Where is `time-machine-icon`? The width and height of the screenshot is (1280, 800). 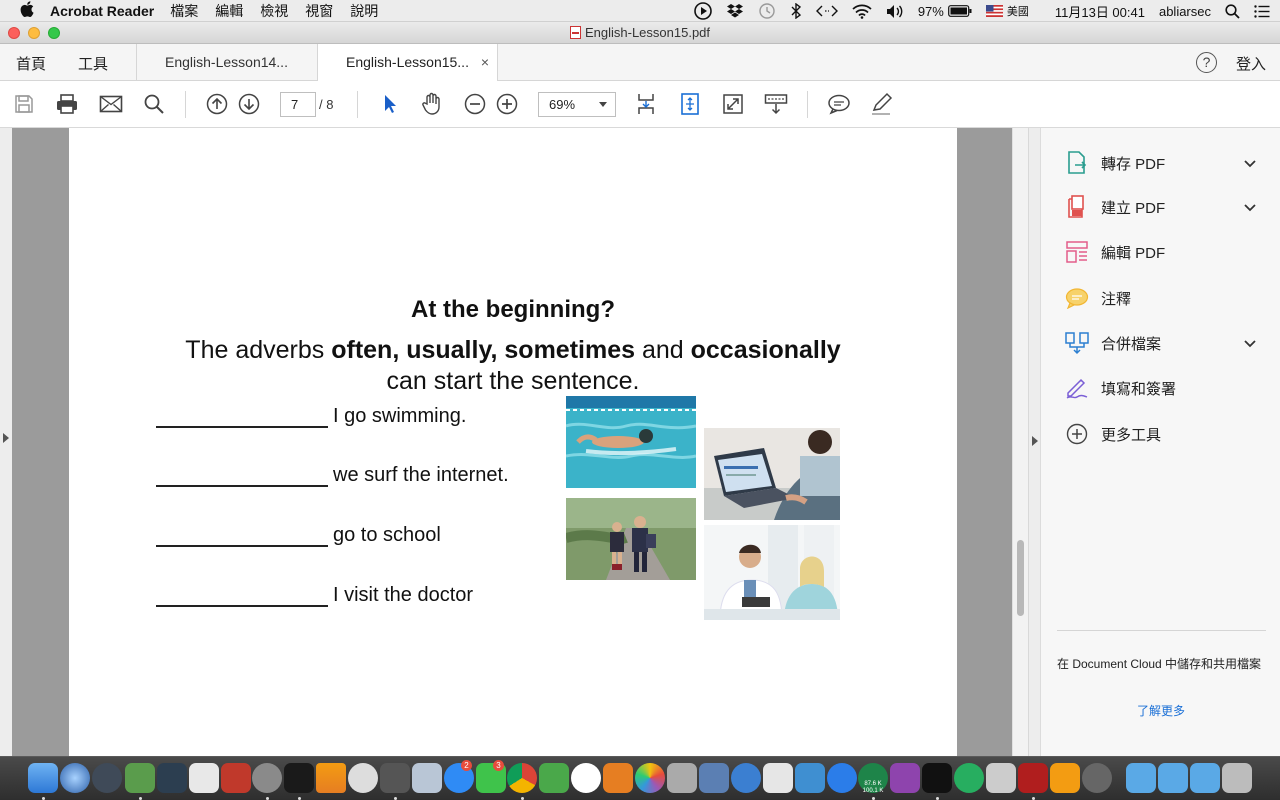 time-machine-icon is located at coordinates (767, 11).